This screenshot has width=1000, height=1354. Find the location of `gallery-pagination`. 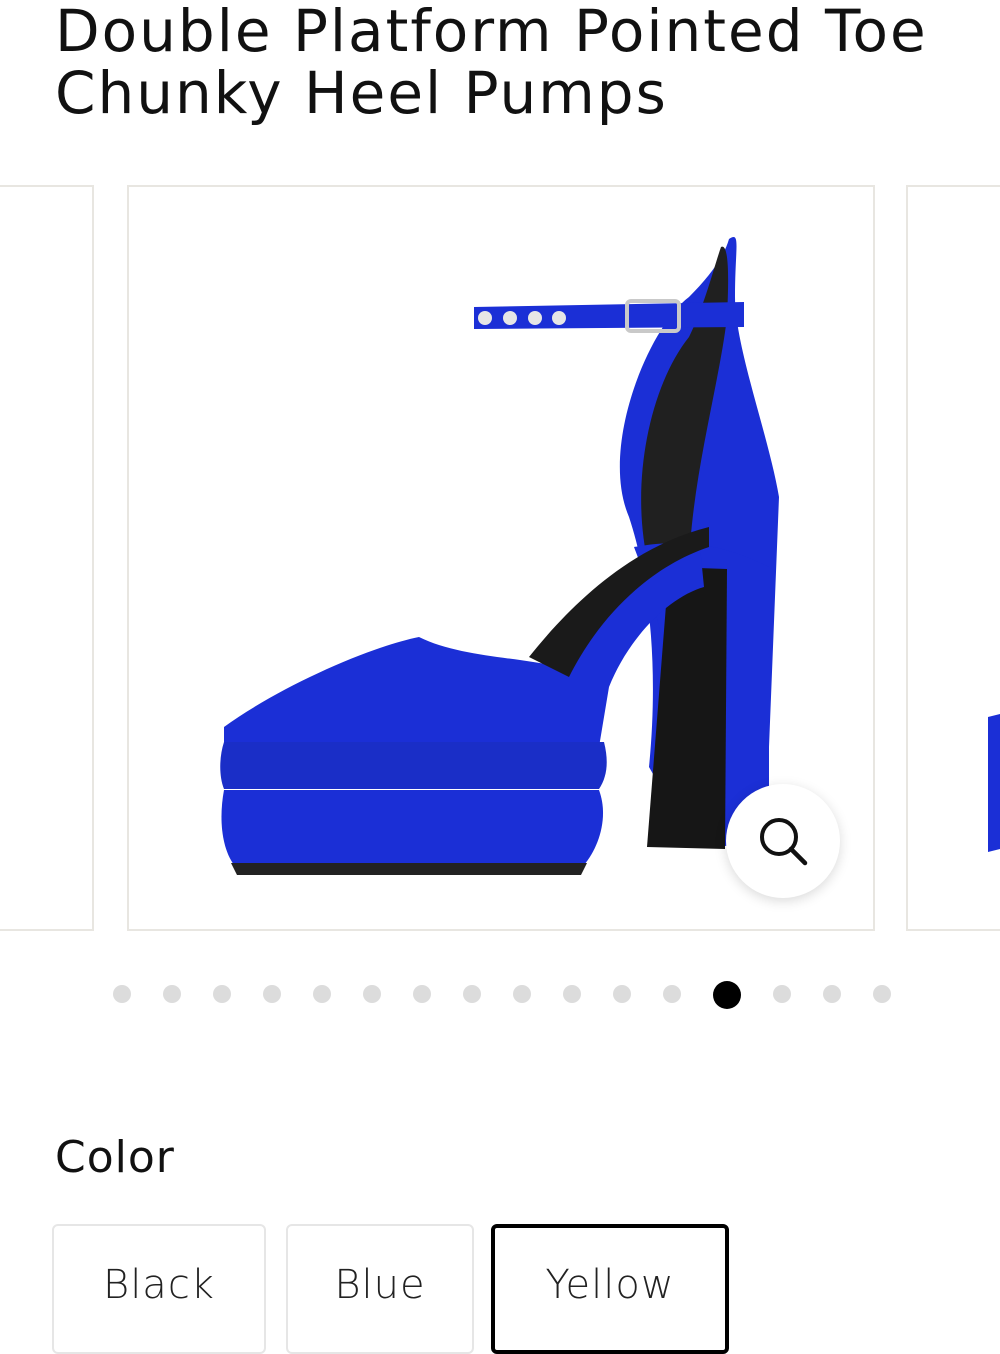

gallery-pagination is located at coordinates (500, 995).